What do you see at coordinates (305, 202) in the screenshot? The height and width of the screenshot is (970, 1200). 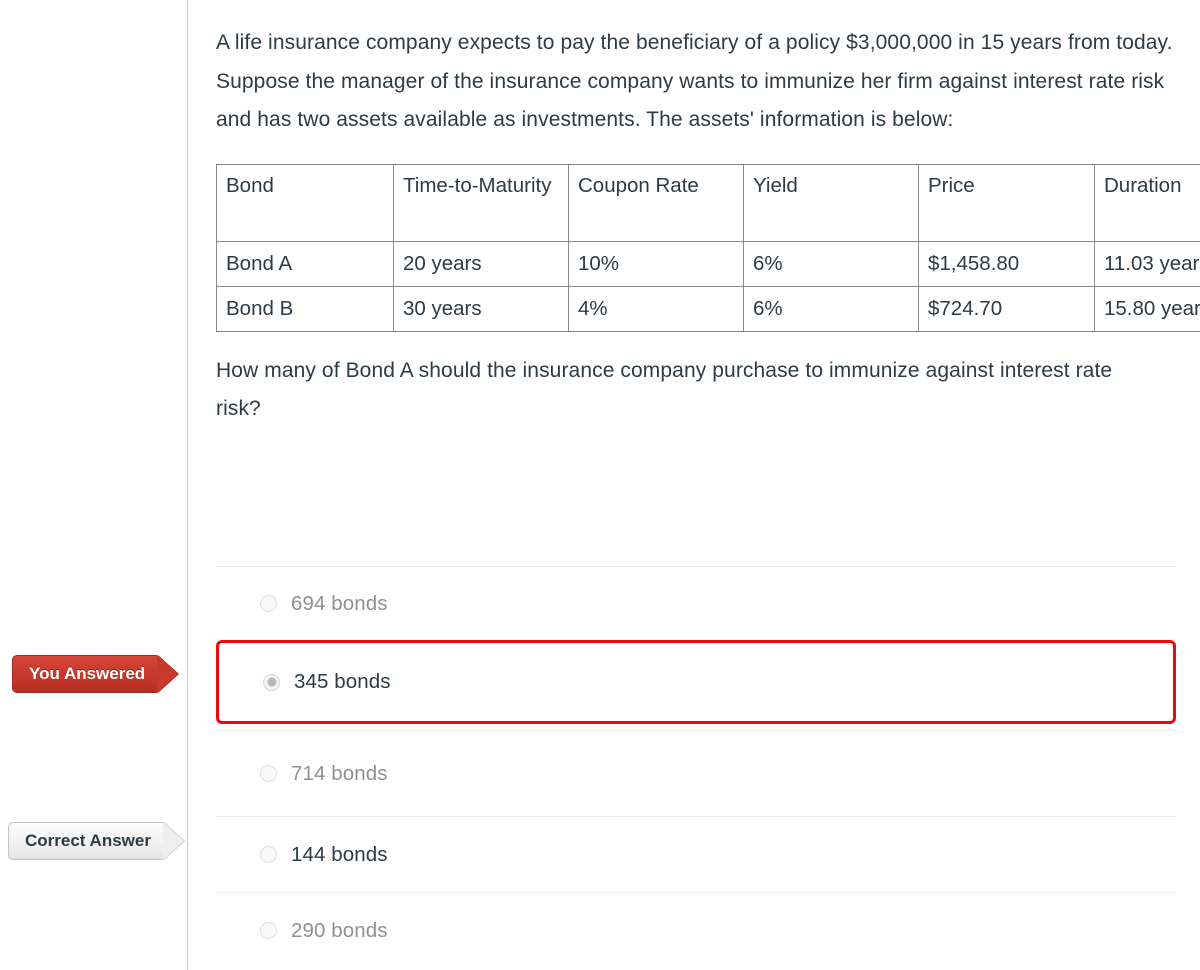 I see `table-header-bond: Bond` at bounding box center [305, 202].